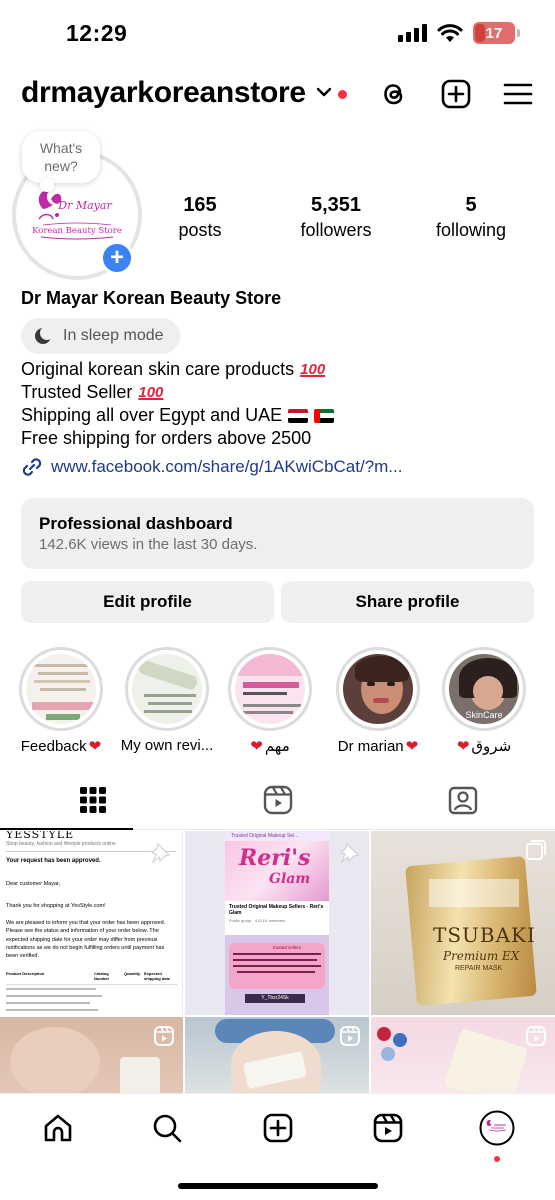 The image size is (555, 1200). I want to click on link-icon, so click(32, 467).